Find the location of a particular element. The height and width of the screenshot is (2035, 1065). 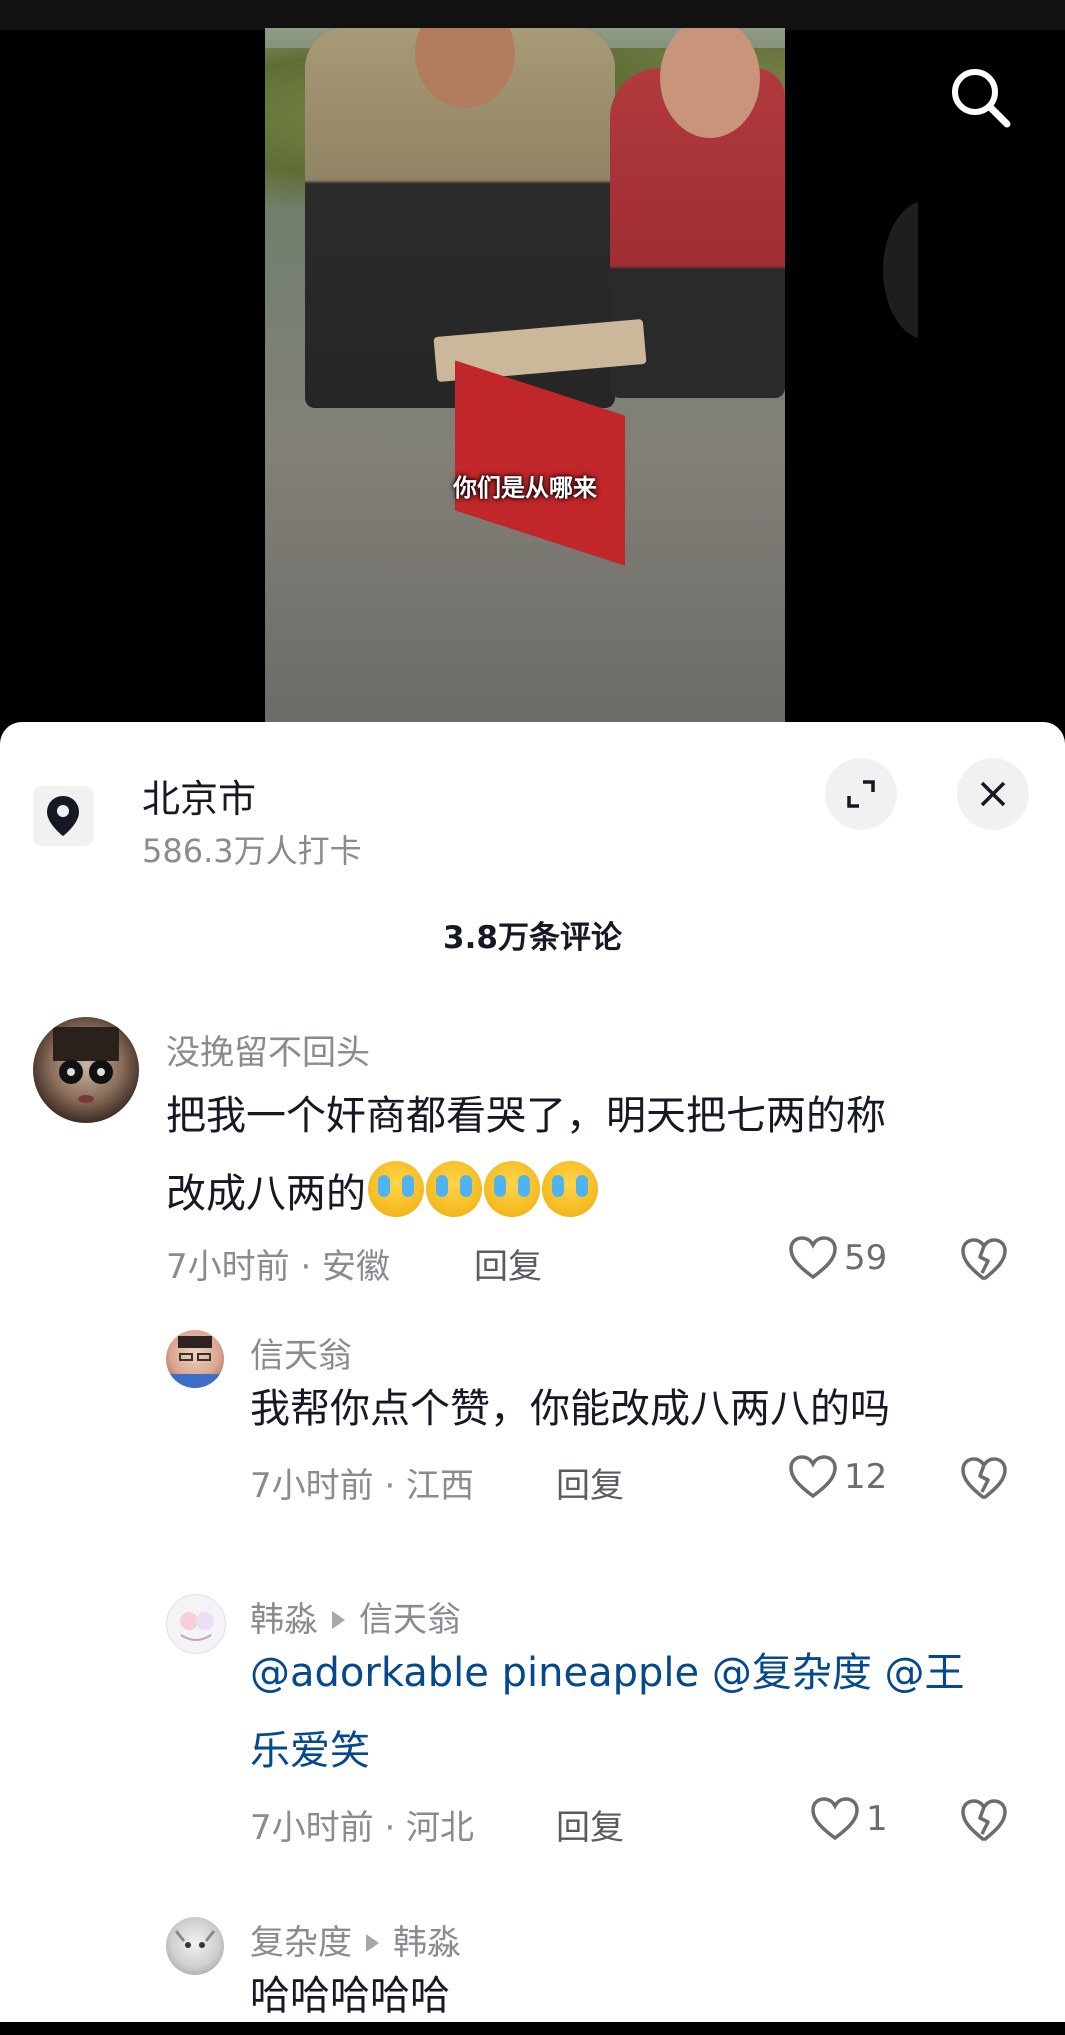

search-icon is located at coordinates (981, 98).